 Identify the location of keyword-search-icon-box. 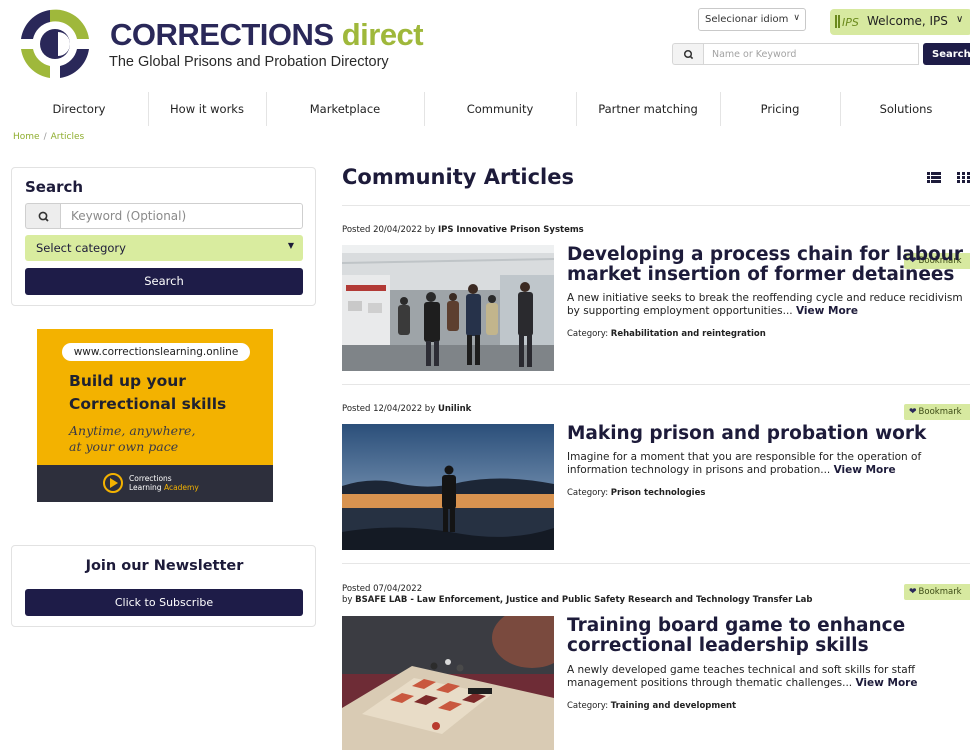
(43, 216).